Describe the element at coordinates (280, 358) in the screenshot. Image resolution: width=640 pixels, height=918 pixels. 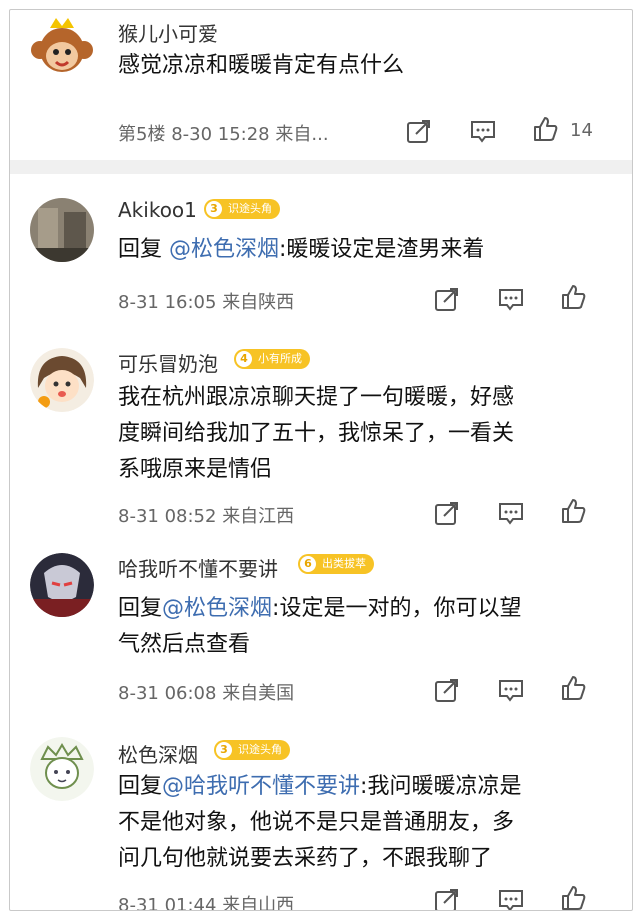
I see `badge-title: 小有所成` at that location.